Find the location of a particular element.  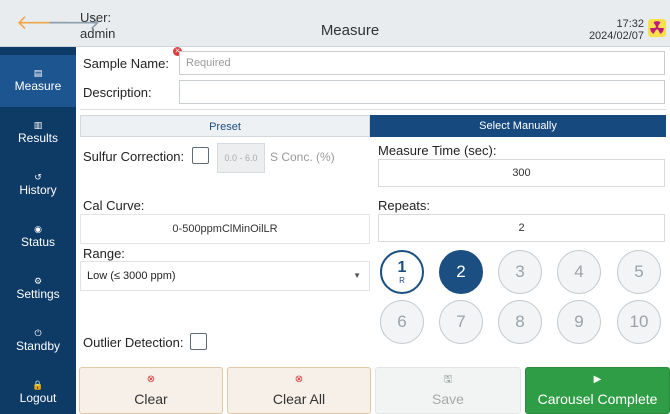

radiation-icon is located at coordinates (657, 28).